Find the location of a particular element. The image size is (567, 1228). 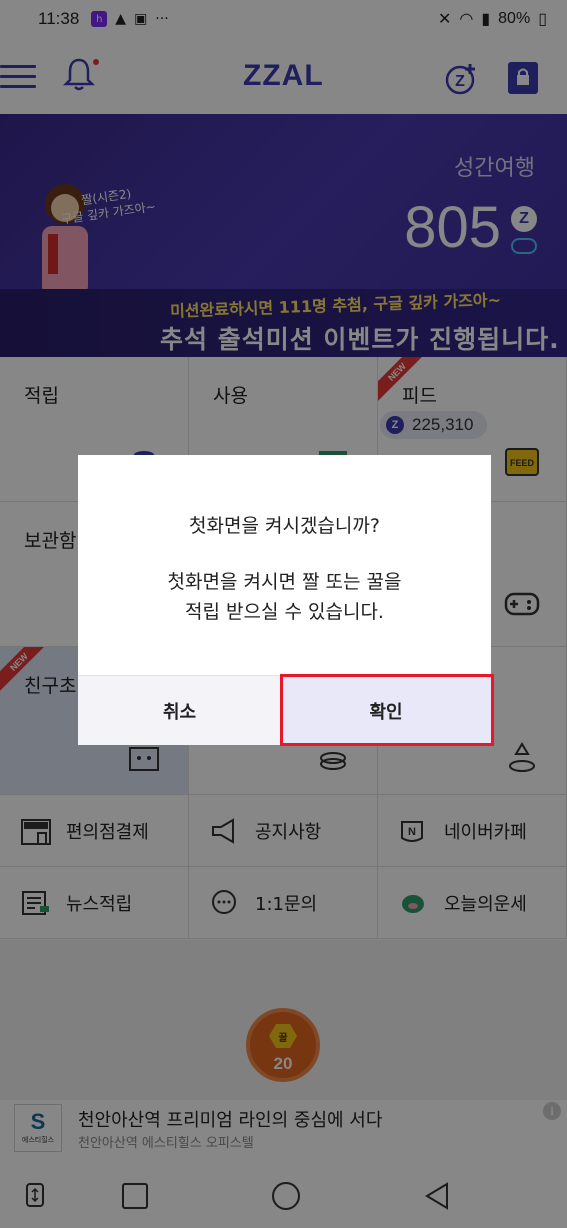

confirm-highlight-box is located at coordinates (387, 710).